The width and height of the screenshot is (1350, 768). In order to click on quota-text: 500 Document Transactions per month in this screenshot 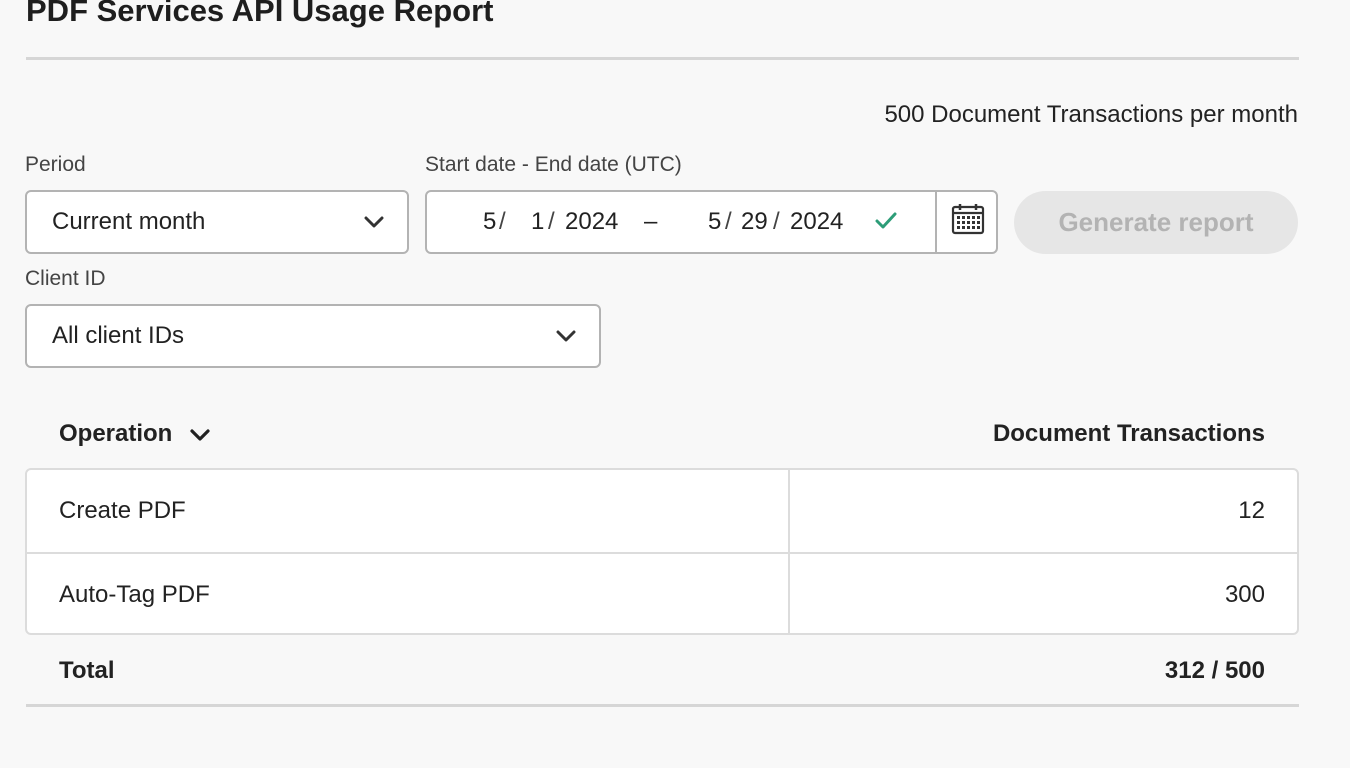, I will do `click(1091, 114)`.